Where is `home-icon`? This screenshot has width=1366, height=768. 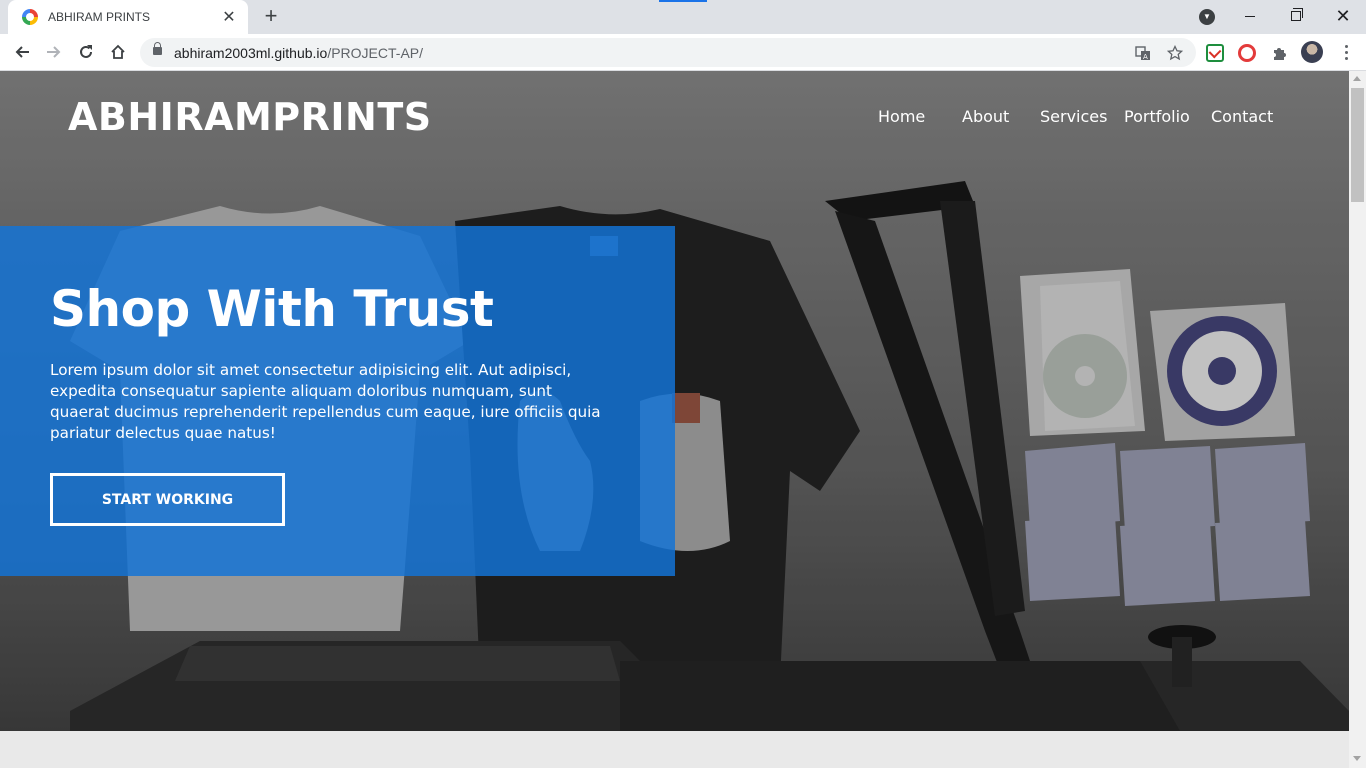
home-icon is located at coordinates (118, 51).